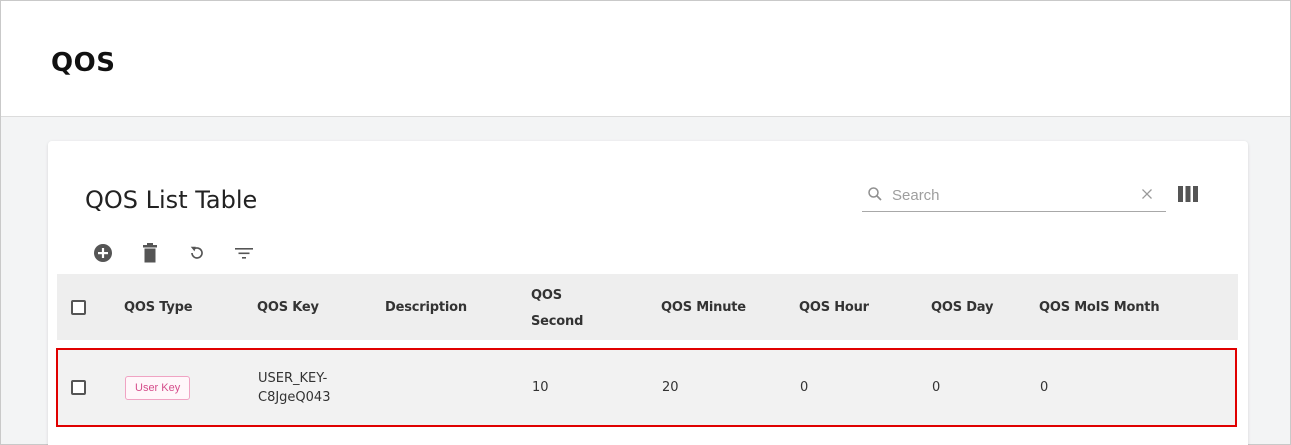 Image resolution: width=1291 pixels, height=445 pixels. What do you see at coordinates (875, 194) in the screenshot?
I see `search-icon` at bounding box center [875, 194].